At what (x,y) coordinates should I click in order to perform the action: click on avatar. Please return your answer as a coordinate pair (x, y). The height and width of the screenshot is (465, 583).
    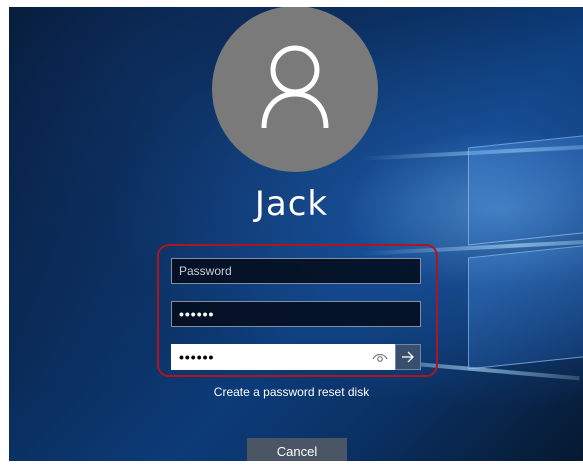
    Looking at the image, I should click on (295, 89).